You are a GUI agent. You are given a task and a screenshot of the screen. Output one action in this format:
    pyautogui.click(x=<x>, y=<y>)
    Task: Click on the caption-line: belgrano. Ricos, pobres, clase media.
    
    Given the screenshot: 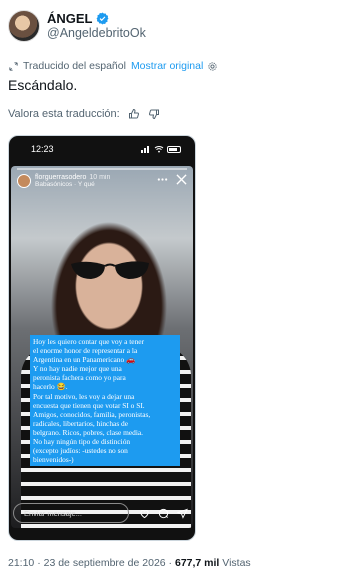 What is the action you would take?
    pyautogui.click(x=88, y=432)
    